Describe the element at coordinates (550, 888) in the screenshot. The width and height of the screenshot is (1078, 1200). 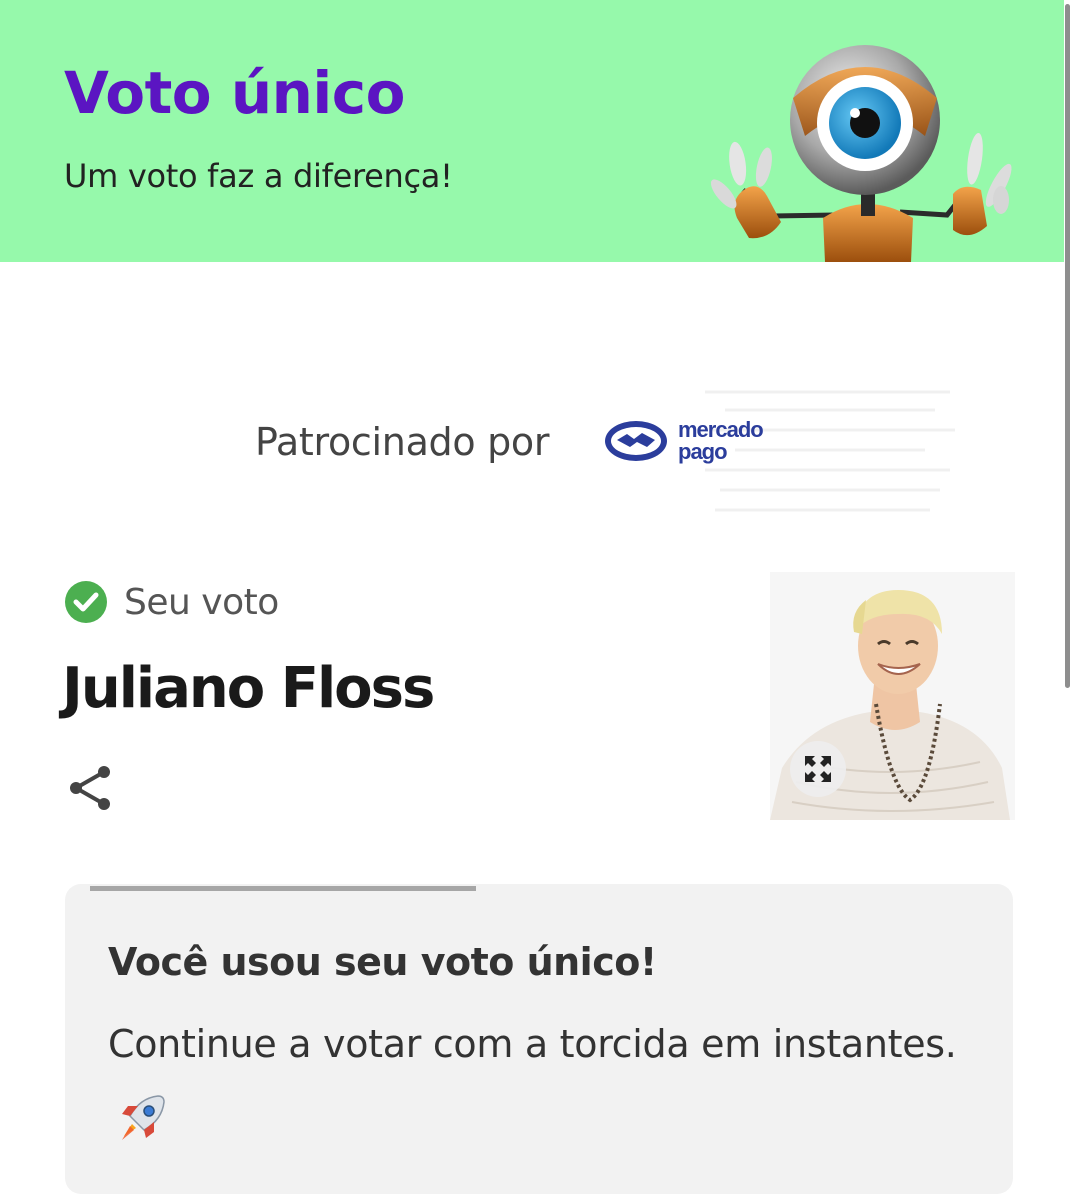
I see `progress-bar` at that location.